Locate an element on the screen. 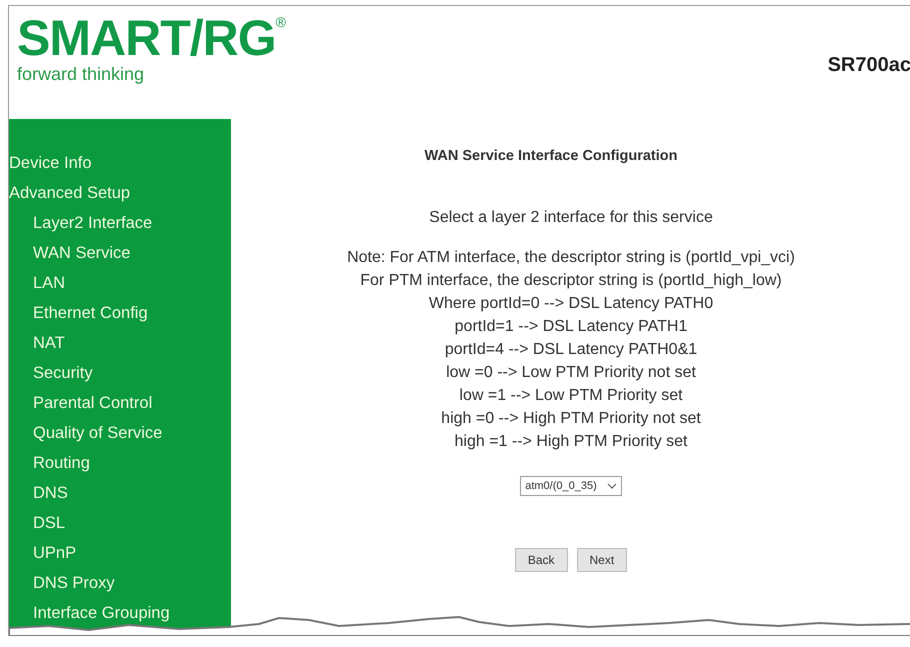 The width and height of the screenshot is (910, 647). nav-button: Back is located at coordinates (541, 560).